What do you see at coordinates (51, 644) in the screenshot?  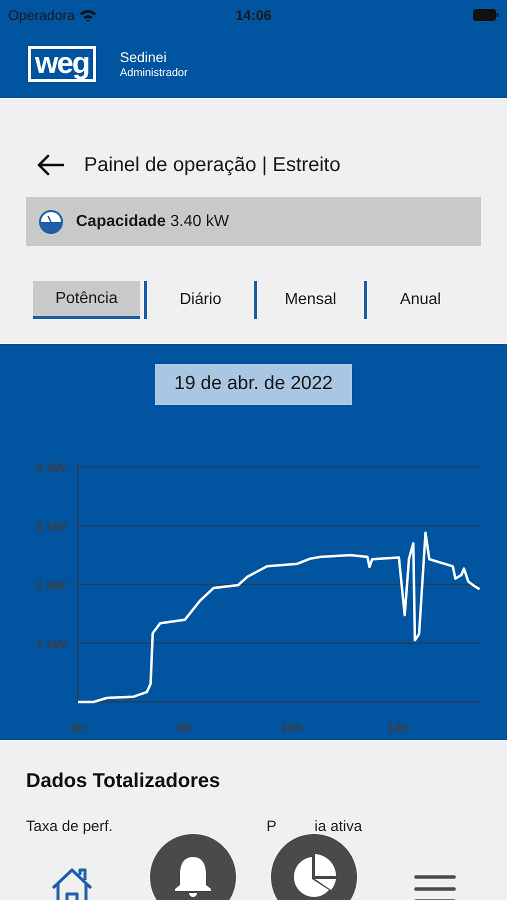 I see `y-tick-label: 1 kW` at bounding box center [51, 644].